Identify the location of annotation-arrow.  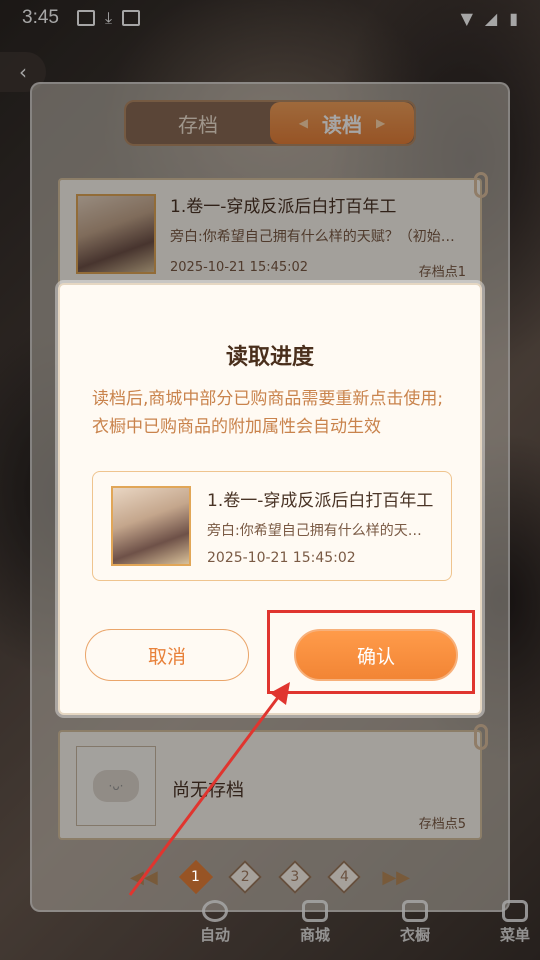
(209, 789).